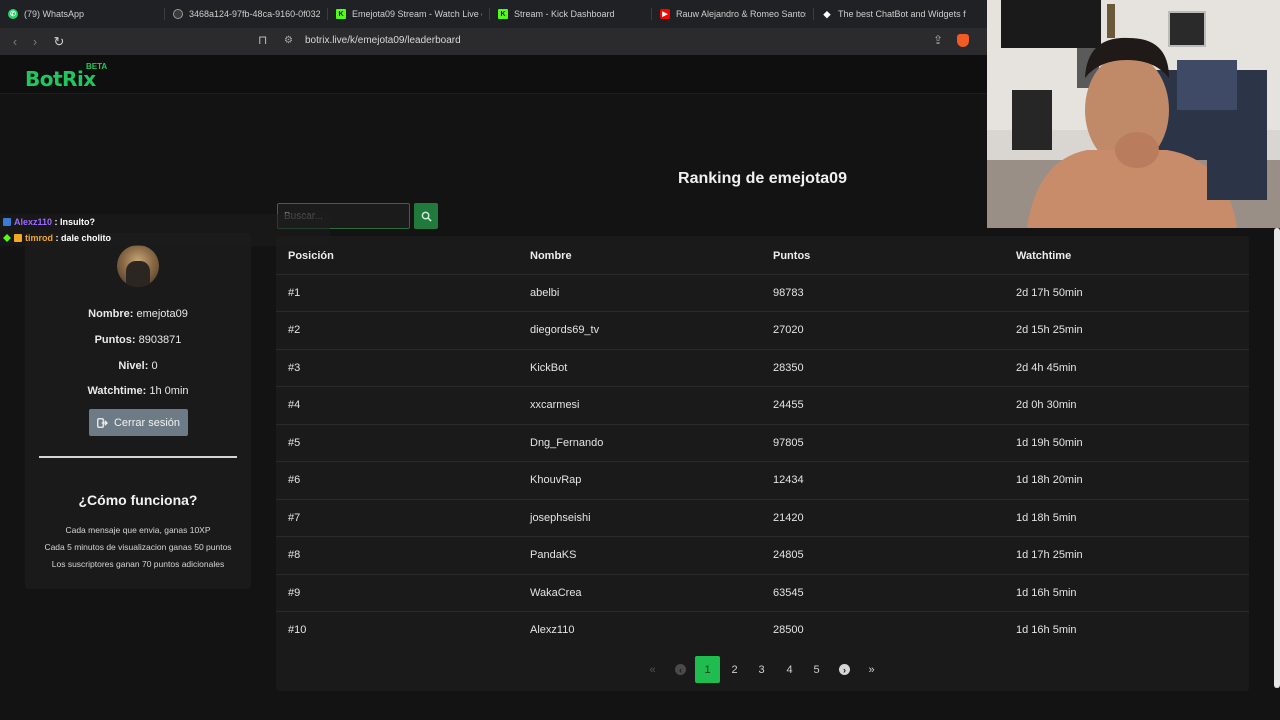 The height and width of the screenshot is (720, 1280). Describe the element at coordinates (54, 14) in the screenshot. I see `tab-title: (79) WhatsApp` at that location.